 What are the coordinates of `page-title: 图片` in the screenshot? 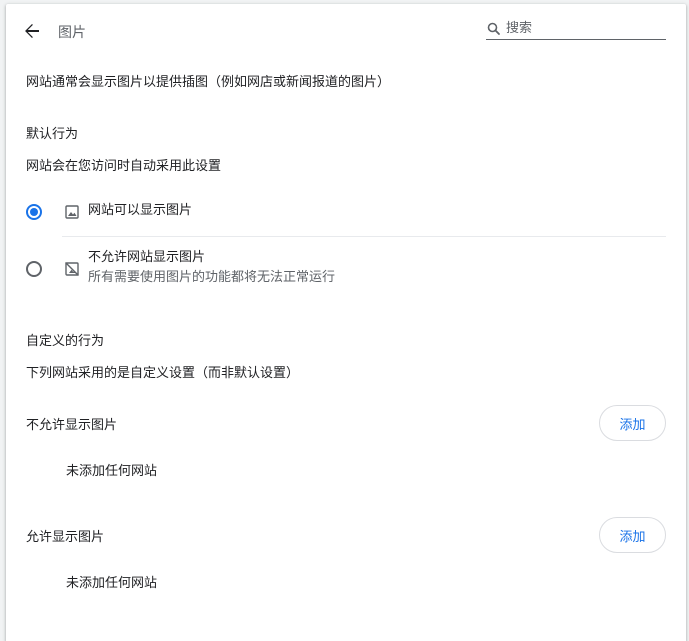 It's located at (72, 33).